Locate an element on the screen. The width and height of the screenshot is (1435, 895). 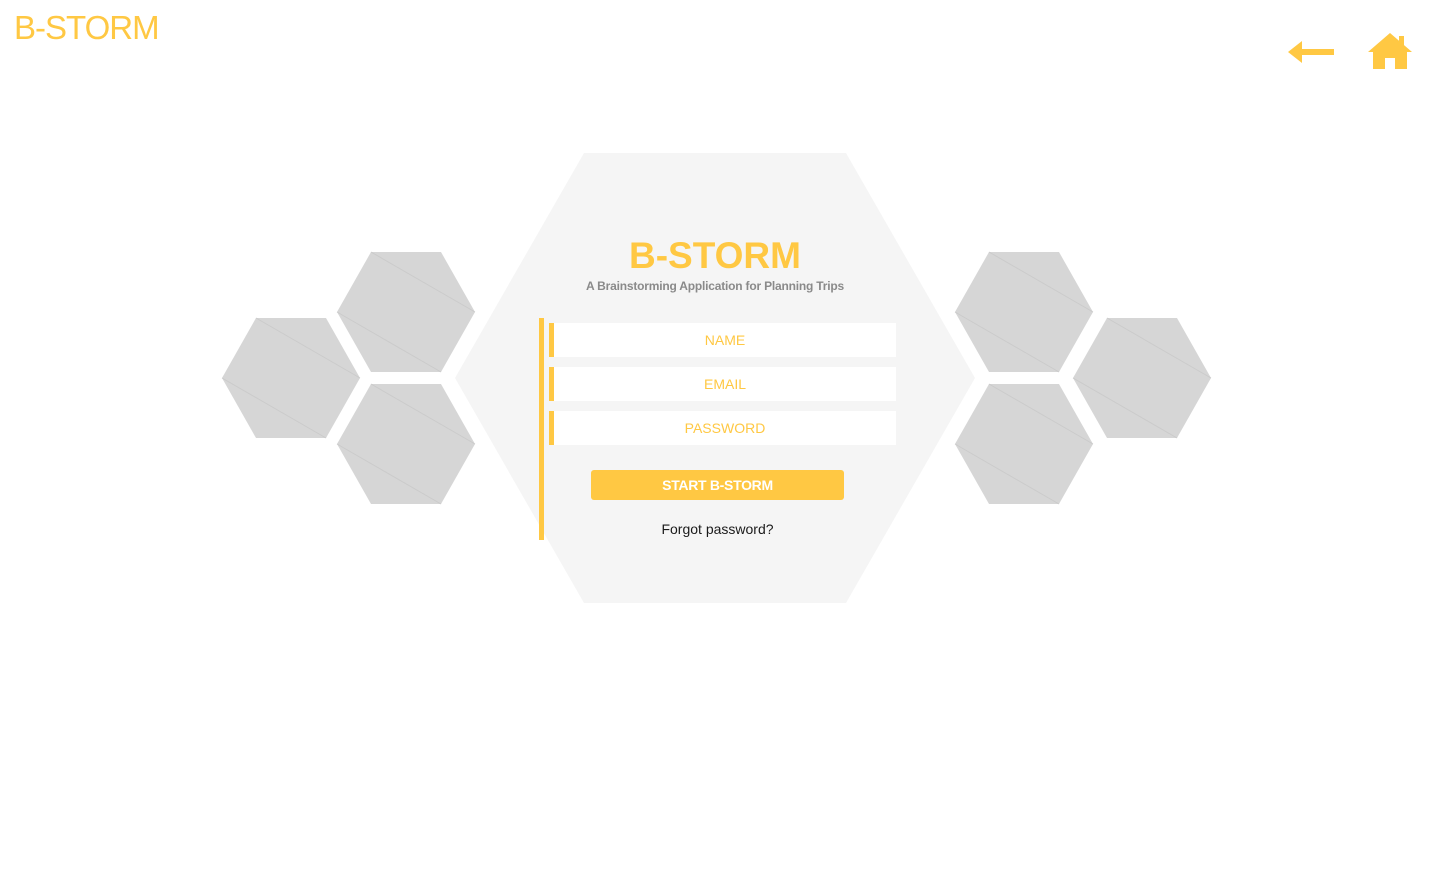
arrow-left-icon is located at coordinates (1311, 52).